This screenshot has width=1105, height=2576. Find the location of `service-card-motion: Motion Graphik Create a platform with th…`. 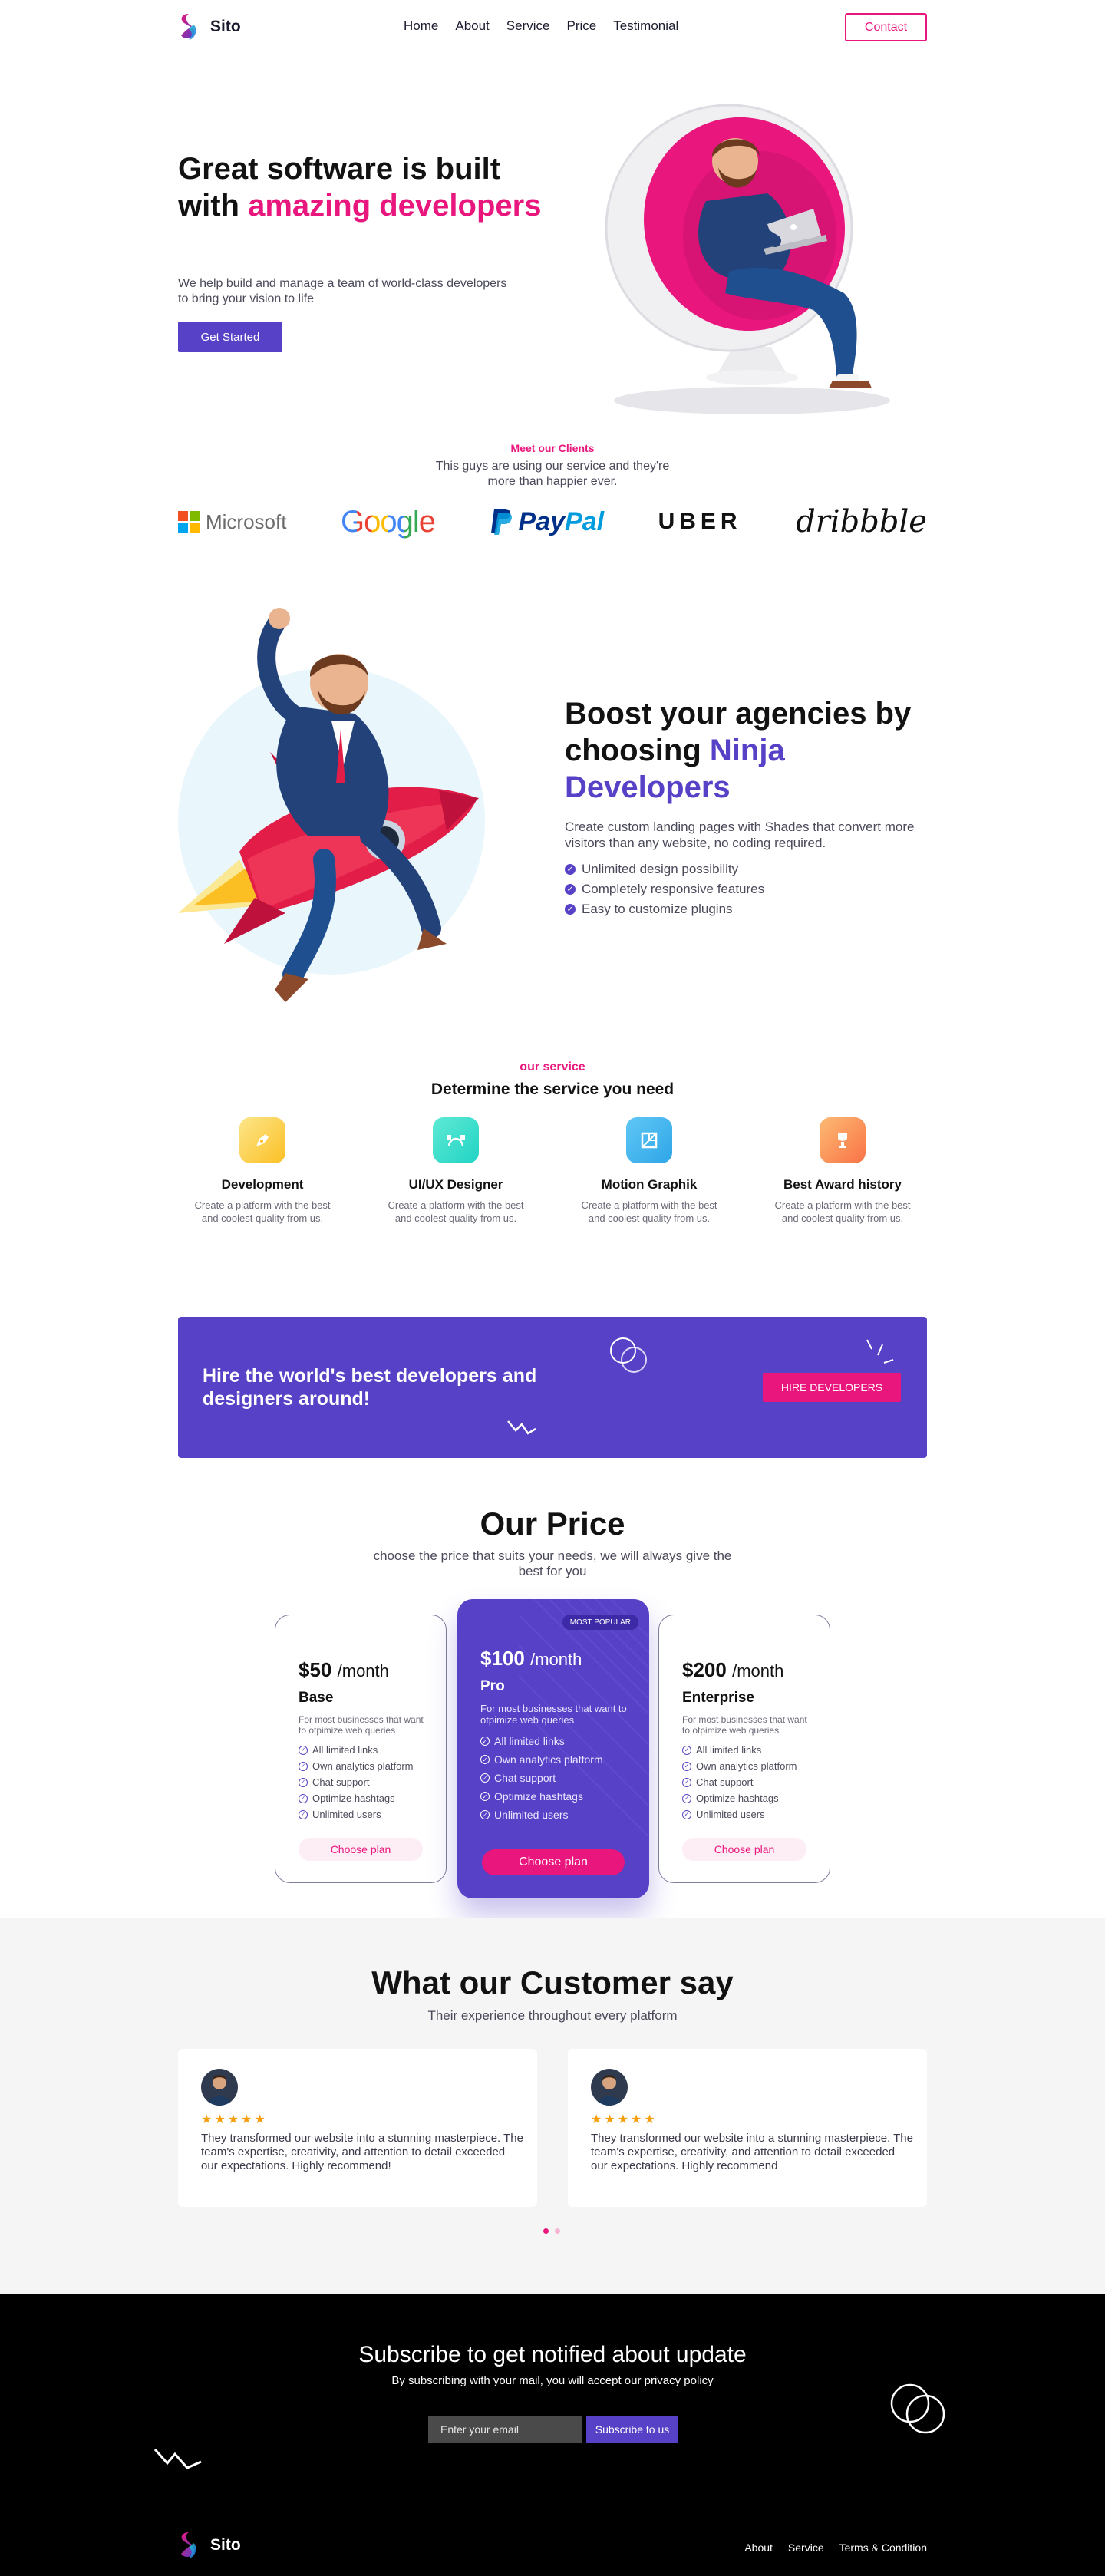

service-card-motion: Motion Graphik Create a platform with th… is located at coordinates (649, 1171).